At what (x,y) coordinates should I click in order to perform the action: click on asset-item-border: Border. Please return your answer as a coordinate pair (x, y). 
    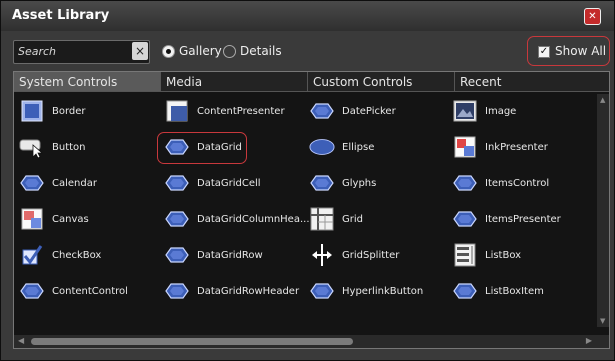
    Looking at the image, I should click on (52, 111).